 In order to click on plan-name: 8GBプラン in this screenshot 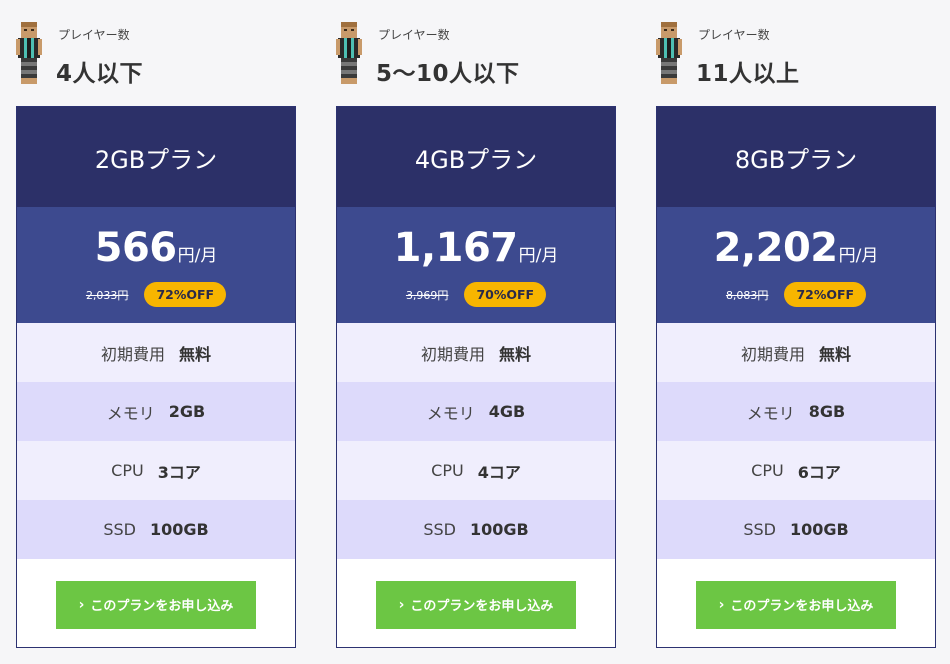, I will do `click(796, 157)`.